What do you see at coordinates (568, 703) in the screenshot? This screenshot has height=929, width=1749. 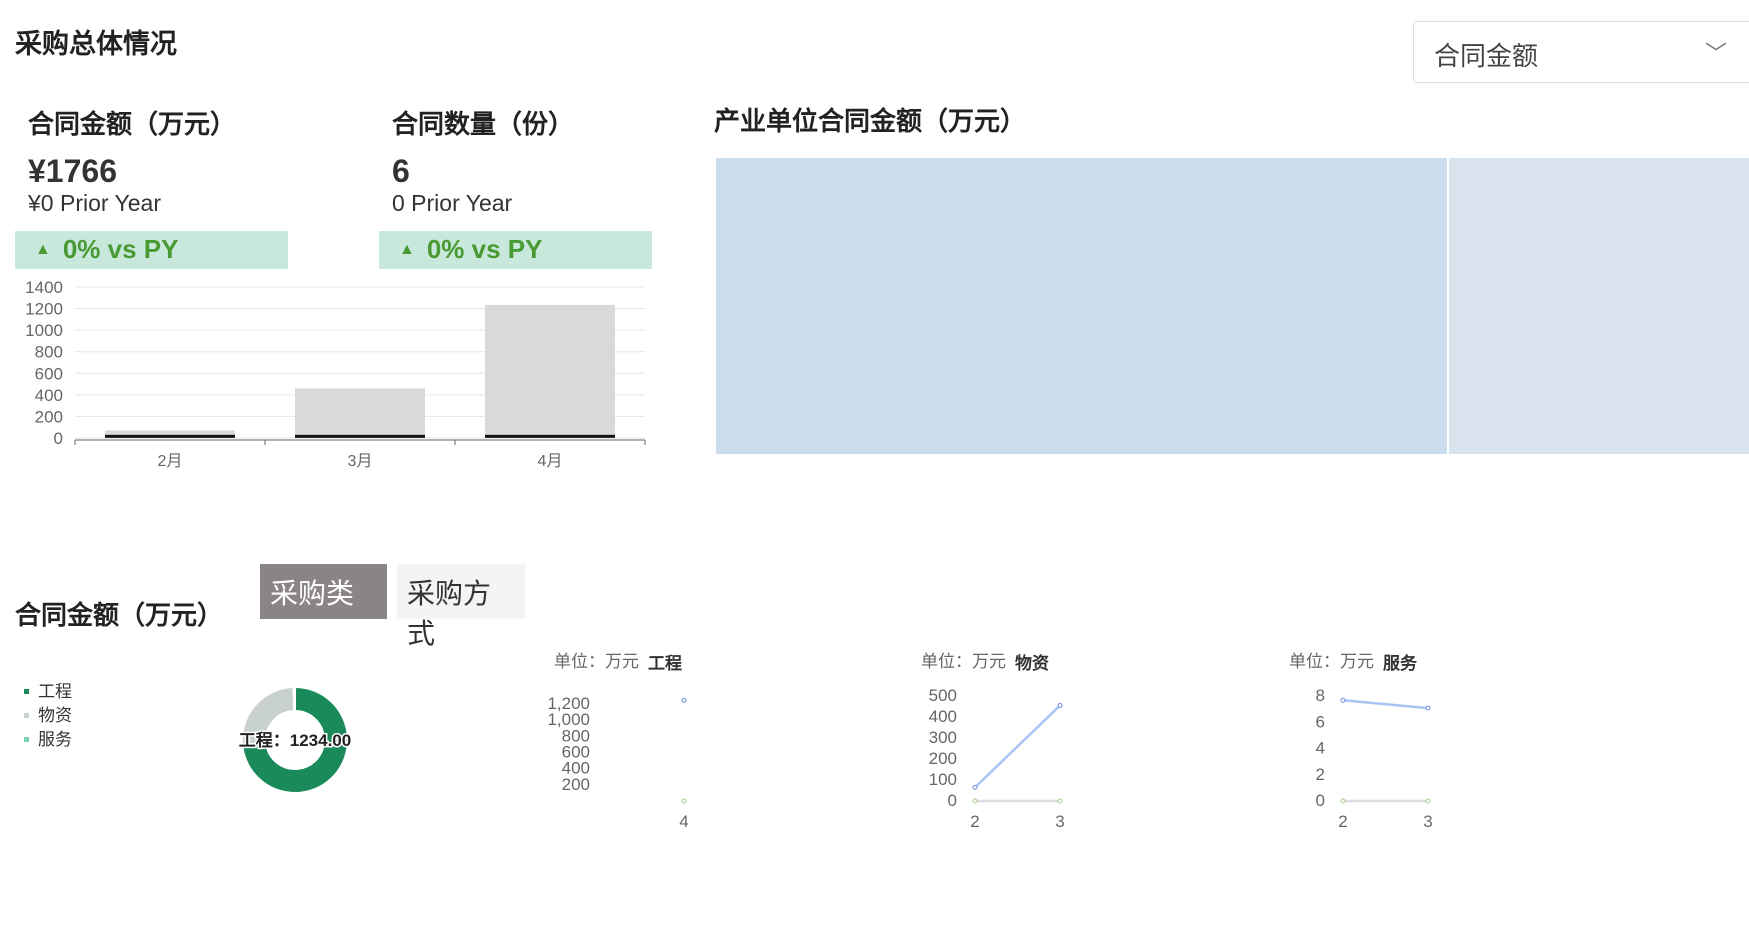 I see `y-tick-label: 1,200` at bounding box center [568, 703].